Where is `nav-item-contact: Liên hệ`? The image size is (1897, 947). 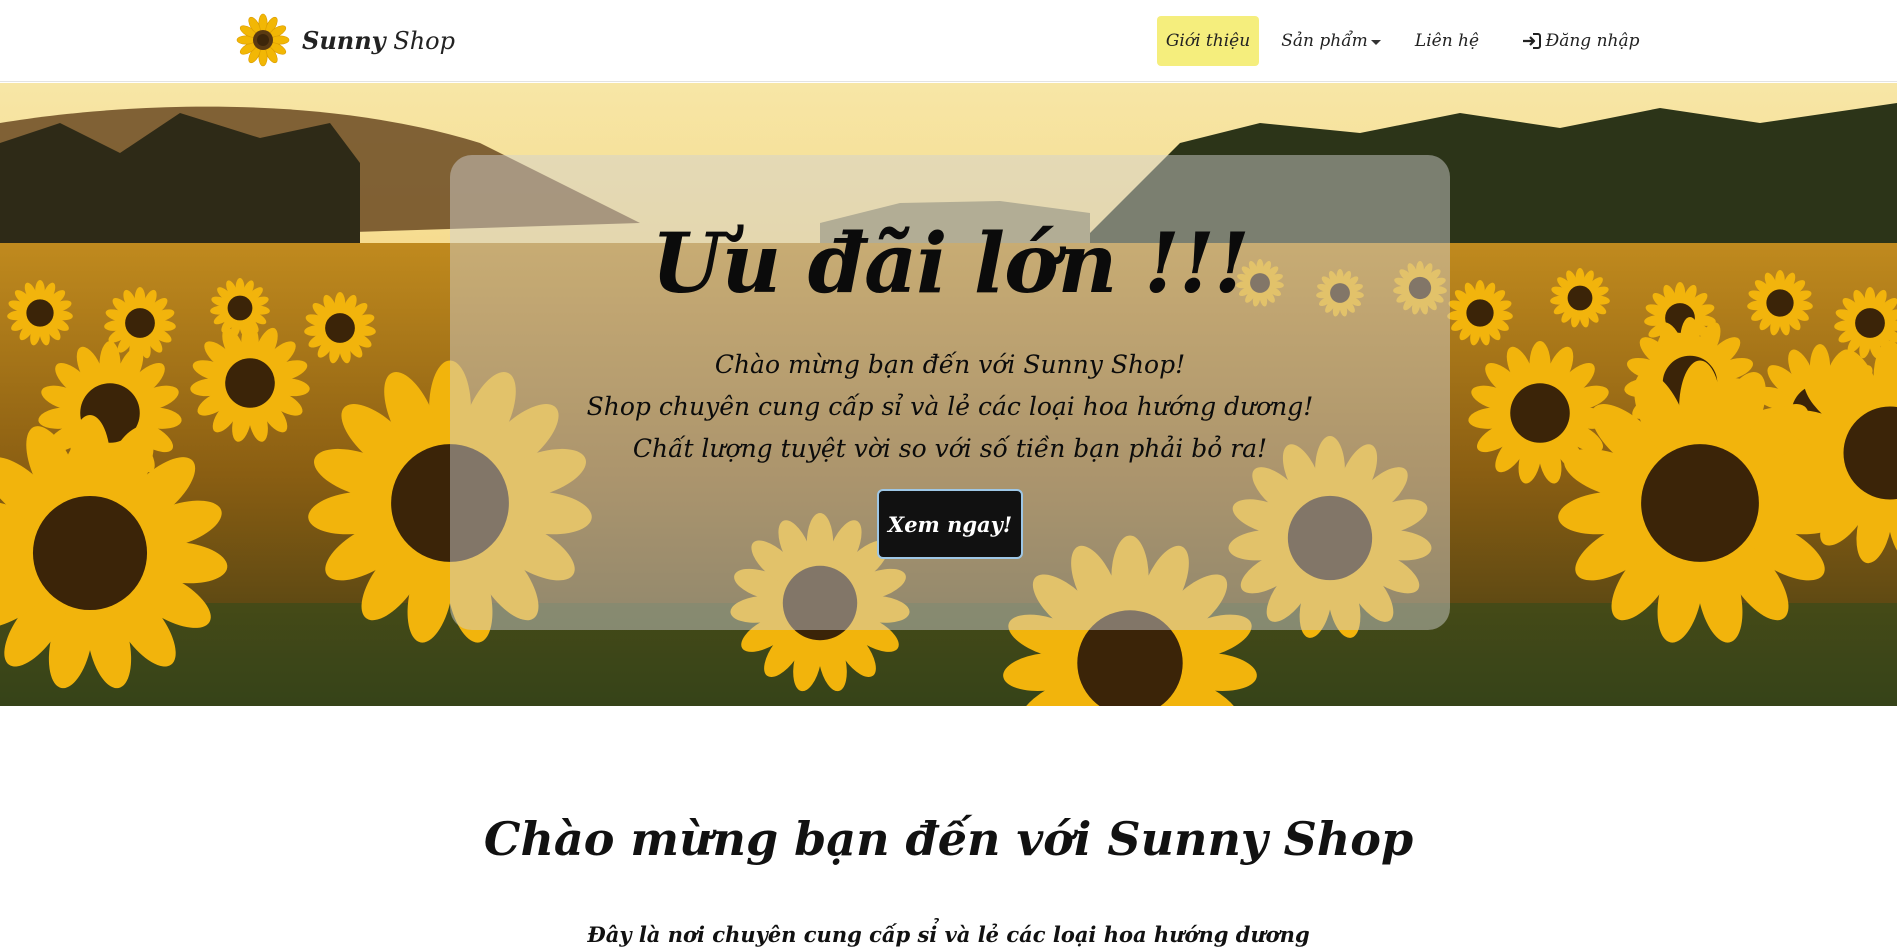
nav-item-contact: Liên hệ is located at coordinates (1447, 41).